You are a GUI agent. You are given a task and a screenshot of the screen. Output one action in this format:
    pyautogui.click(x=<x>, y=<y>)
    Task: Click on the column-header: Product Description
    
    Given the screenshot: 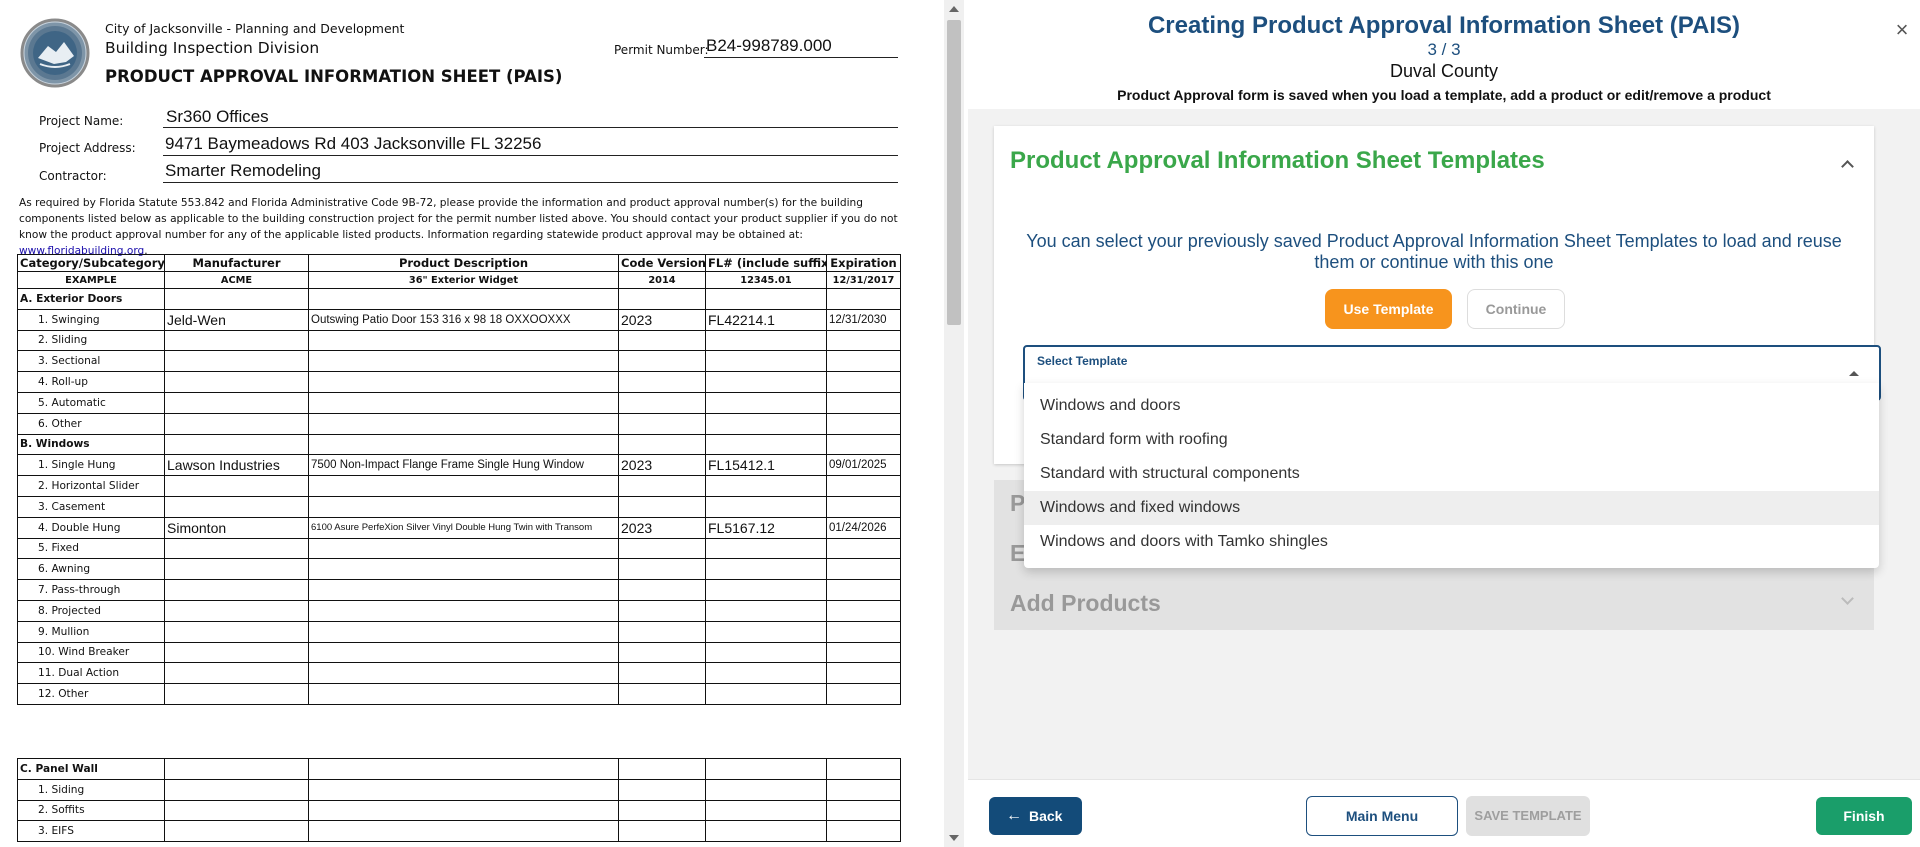 What is the action you would take?
    pyautogui.click(x=463, y=263)
    